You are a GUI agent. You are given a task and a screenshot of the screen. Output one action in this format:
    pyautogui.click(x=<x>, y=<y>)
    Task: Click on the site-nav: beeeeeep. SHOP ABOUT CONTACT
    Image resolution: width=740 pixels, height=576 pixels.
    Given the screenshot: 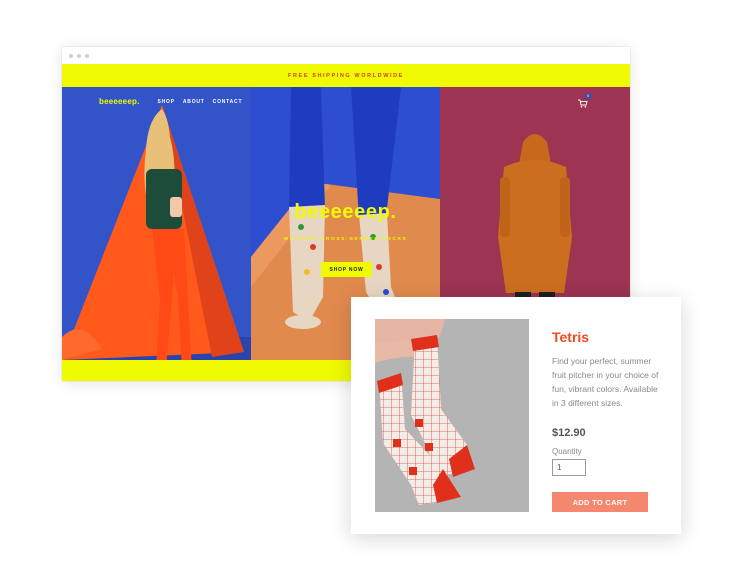 What is the action you would take?
    pyautogui.click(x=170, y=101)
    